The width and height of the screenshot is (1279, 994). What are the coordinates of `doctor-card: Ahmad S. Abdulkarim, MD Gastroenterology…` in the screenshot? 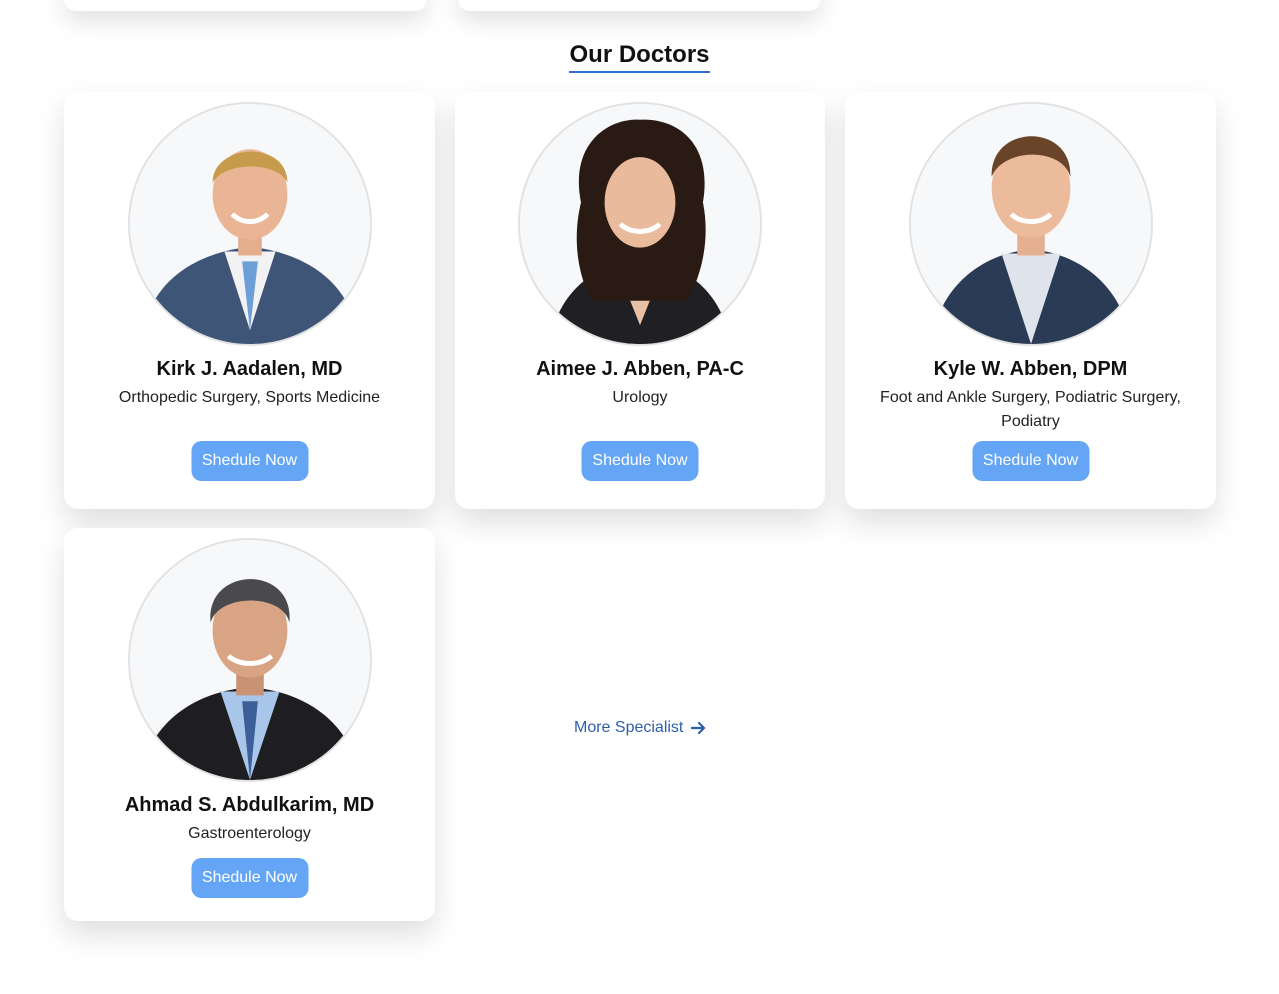 It's located at (249, 724).